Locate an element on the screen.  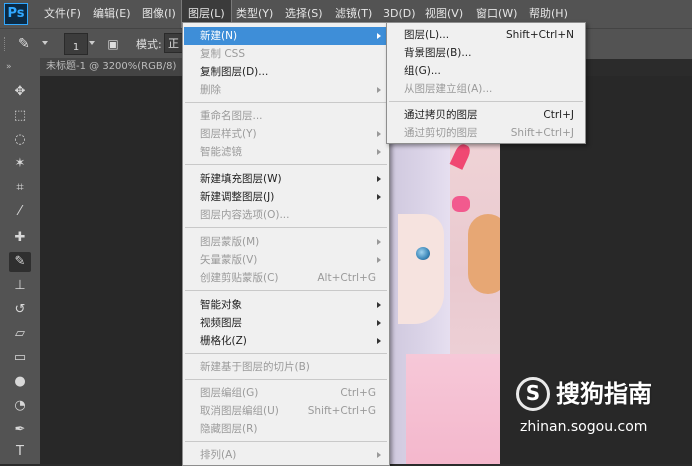
type-tool-icon: T is located at coordinates (20, 452).